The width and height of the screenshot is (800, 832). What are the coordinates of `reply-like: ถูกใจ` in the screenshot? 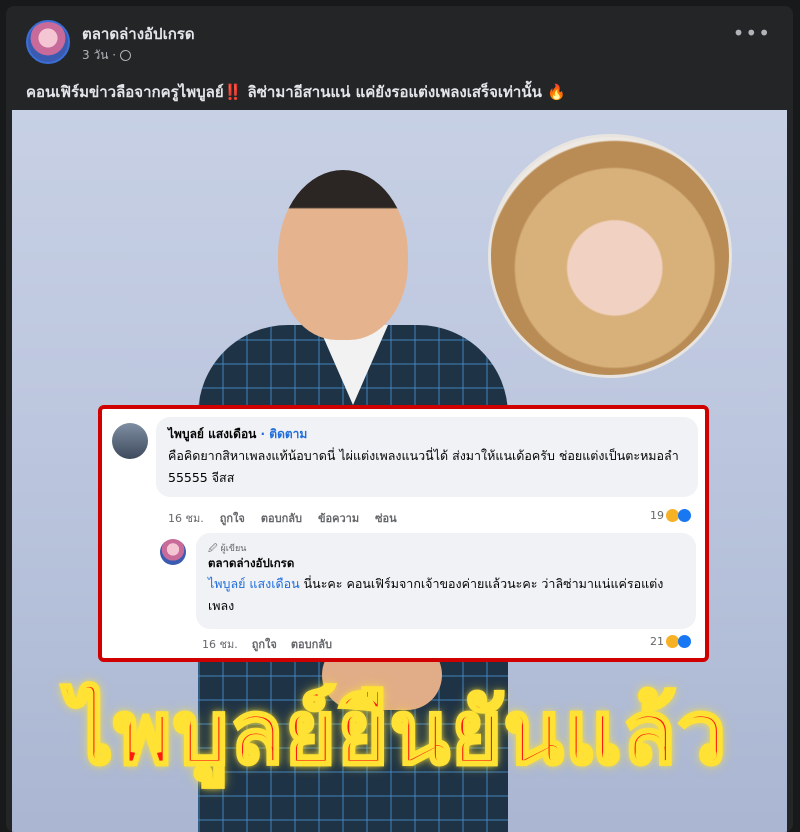 It's located at (264, 644).